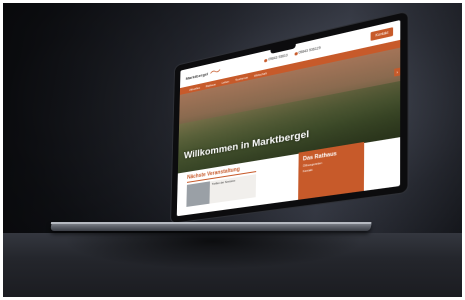  Describe the element at coordinates (215, 71) in the screenshot. I see `logo-wave-icon` at that location.